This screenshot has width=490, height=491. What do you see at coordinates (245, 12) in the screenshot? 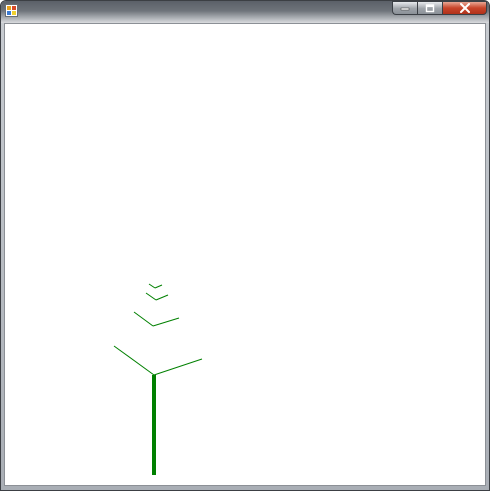
I see `title-bar` at bounding box center [245, 12].